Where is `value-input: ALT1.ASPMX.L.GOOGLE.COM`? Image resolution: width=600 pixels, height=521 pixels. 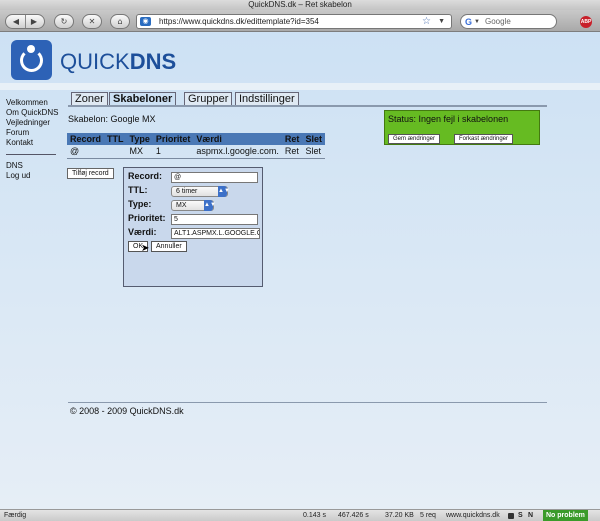 value-input: ALT1.ASPMX.L.GOOGLE.COM is located at coordinates (215, 233).